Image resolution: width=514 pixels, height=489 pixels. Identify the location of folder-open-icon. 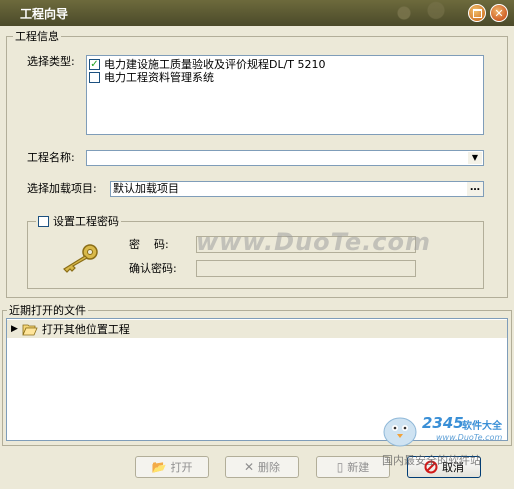
(30, 329).